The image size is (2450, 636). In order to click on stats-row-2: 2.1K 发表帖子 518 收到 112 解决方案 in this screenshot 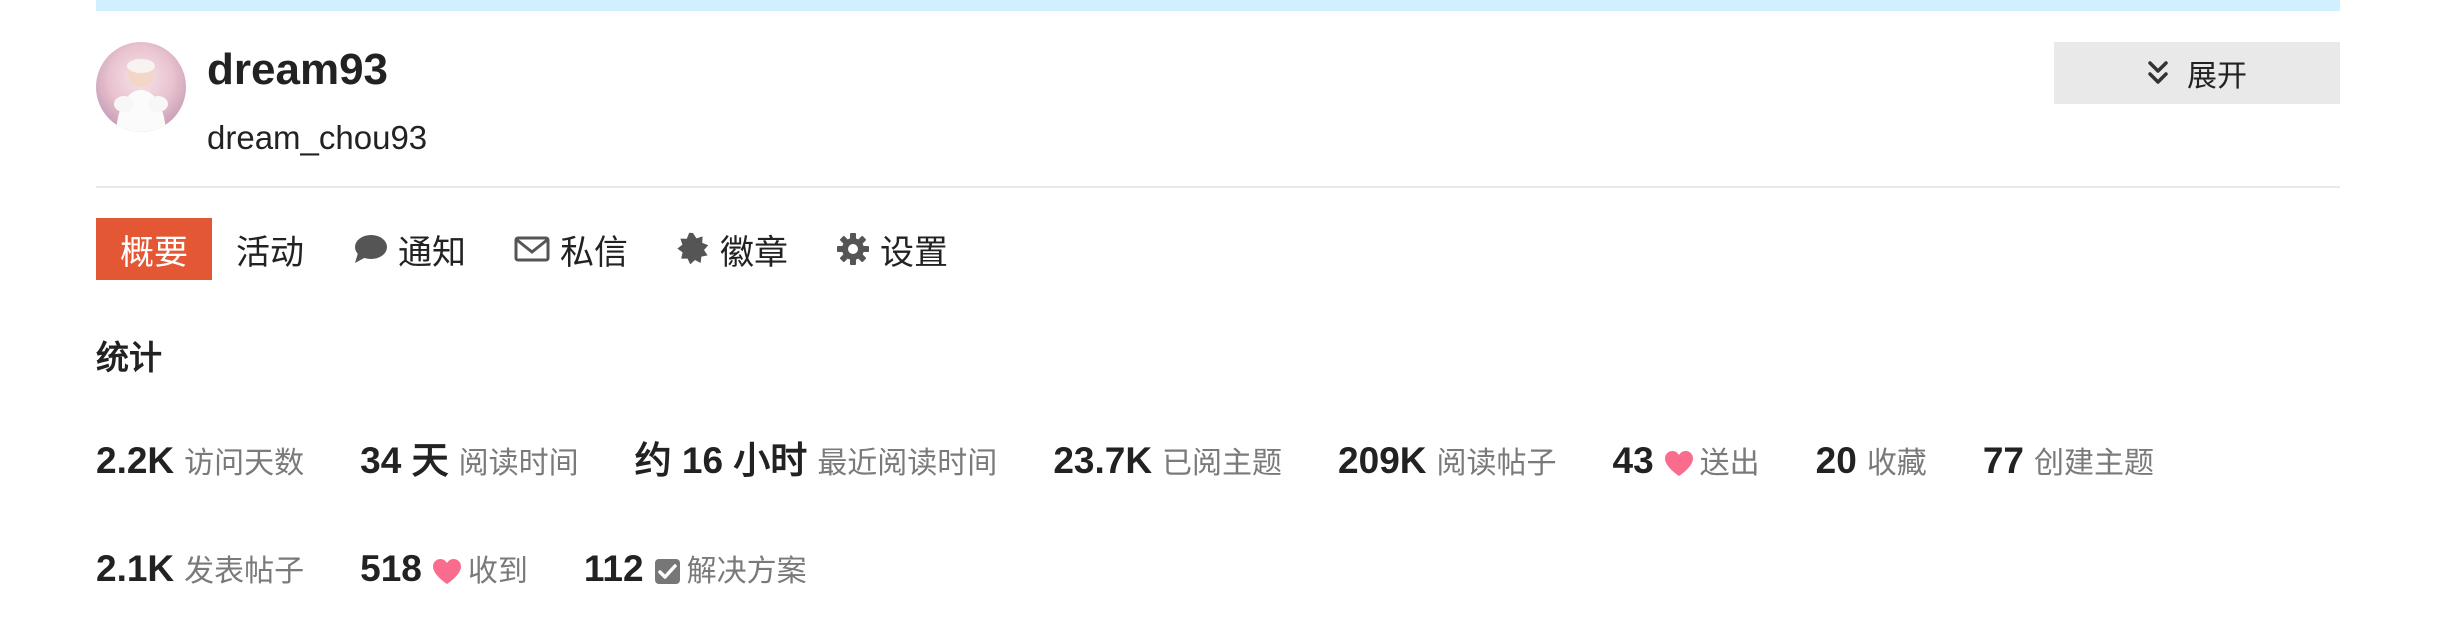, I will do `click(479, 568)`.